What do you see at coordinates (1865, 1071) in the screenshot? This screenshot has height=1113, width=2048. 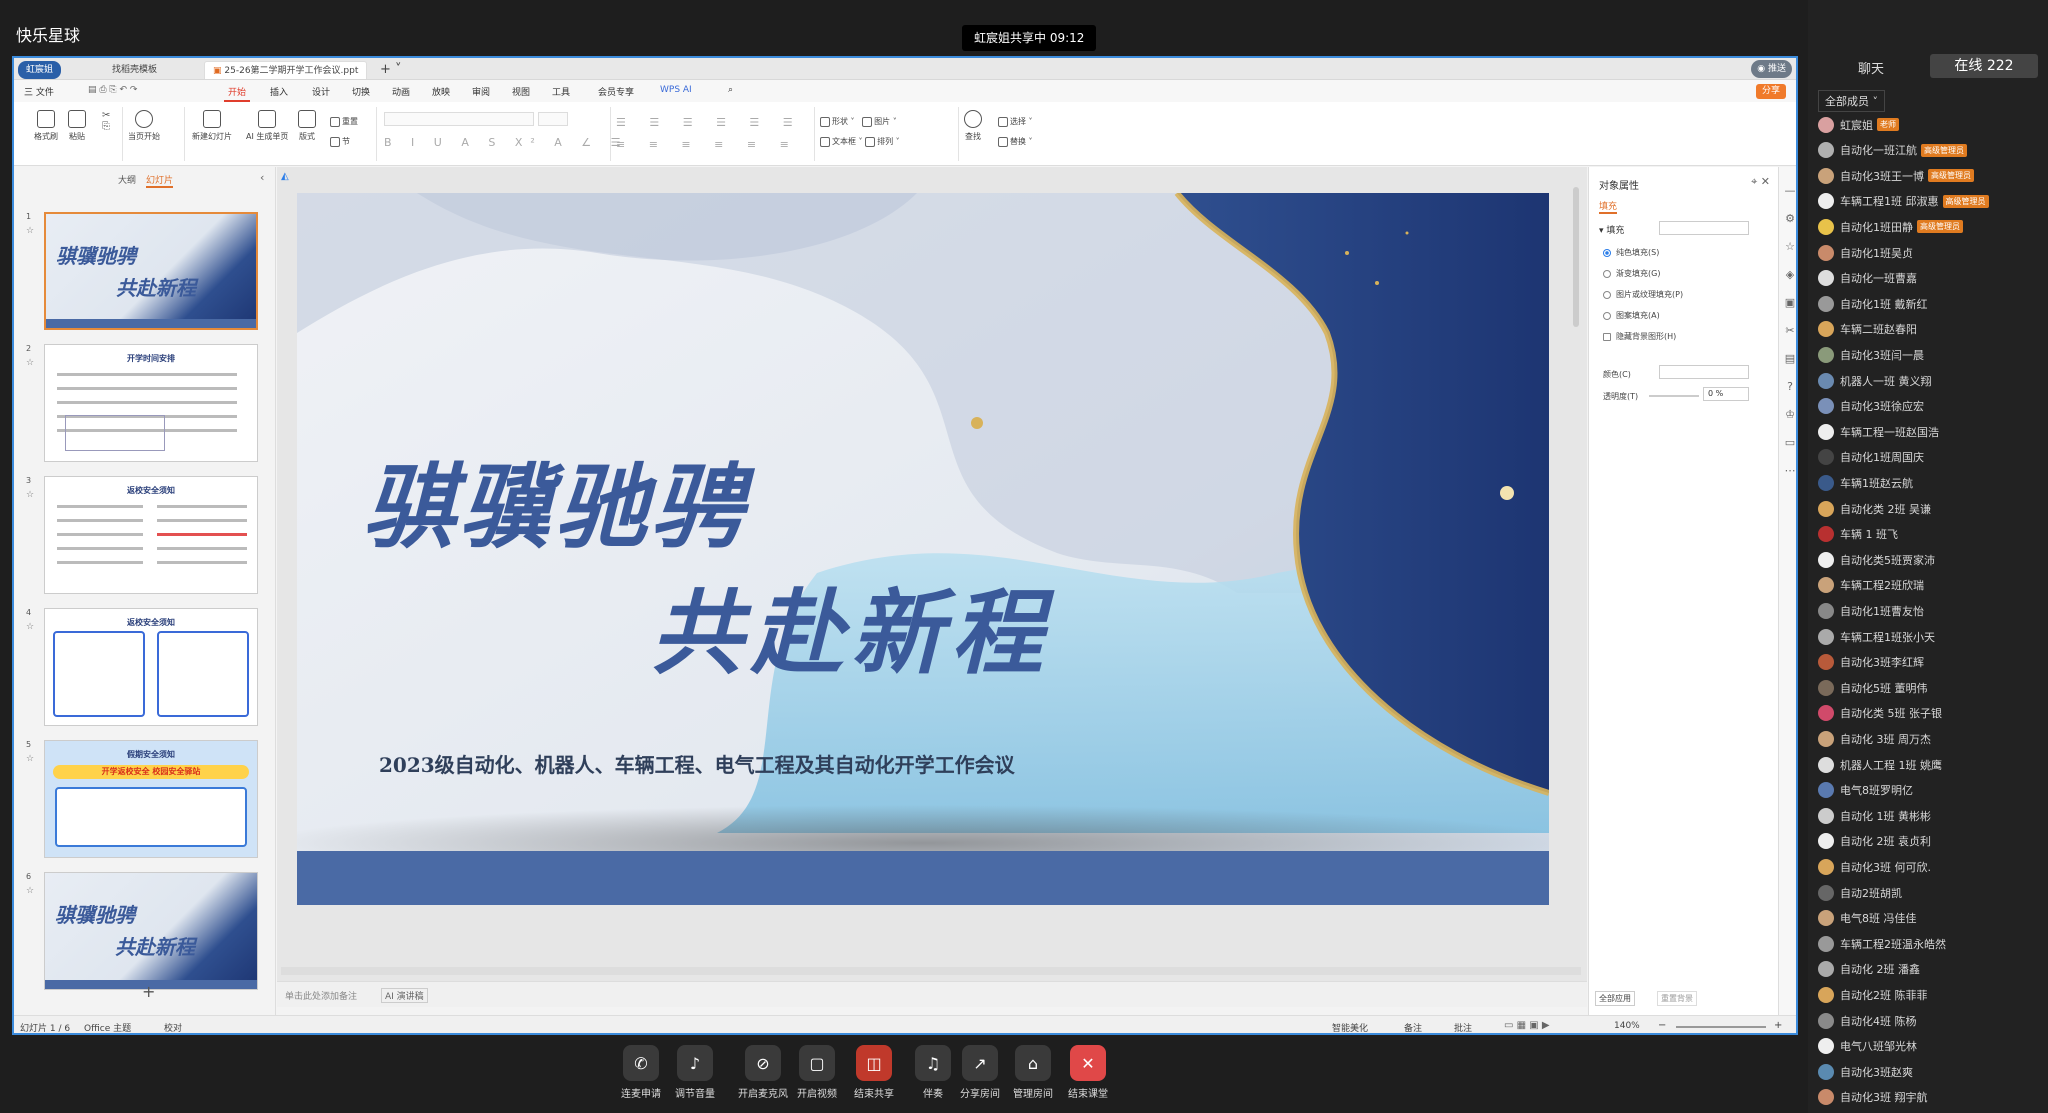 I see `member-row: 自动化3班赵爽` at bounding box center [1865, 1071].